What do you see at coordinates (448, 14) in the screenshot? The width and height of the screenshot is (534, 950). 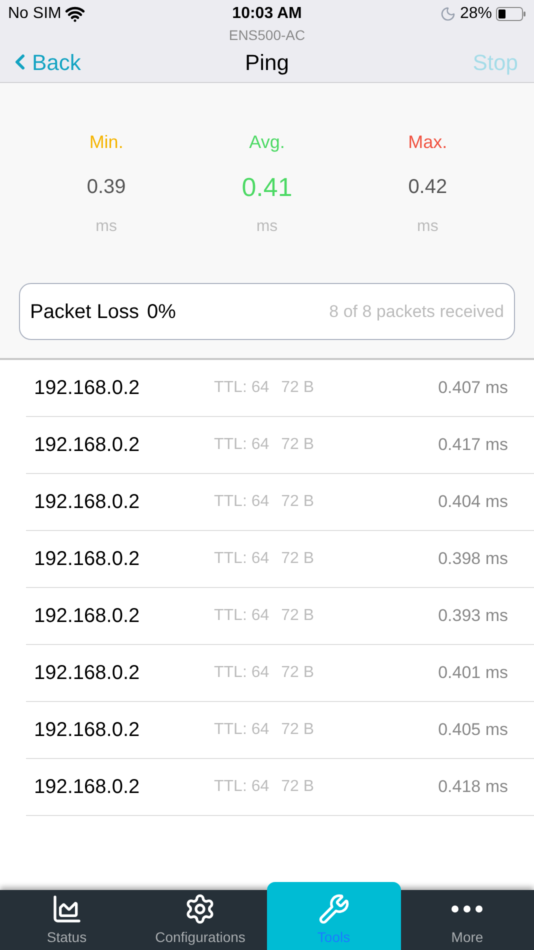 I see `moon-icon` at bounding box center [448, 14].